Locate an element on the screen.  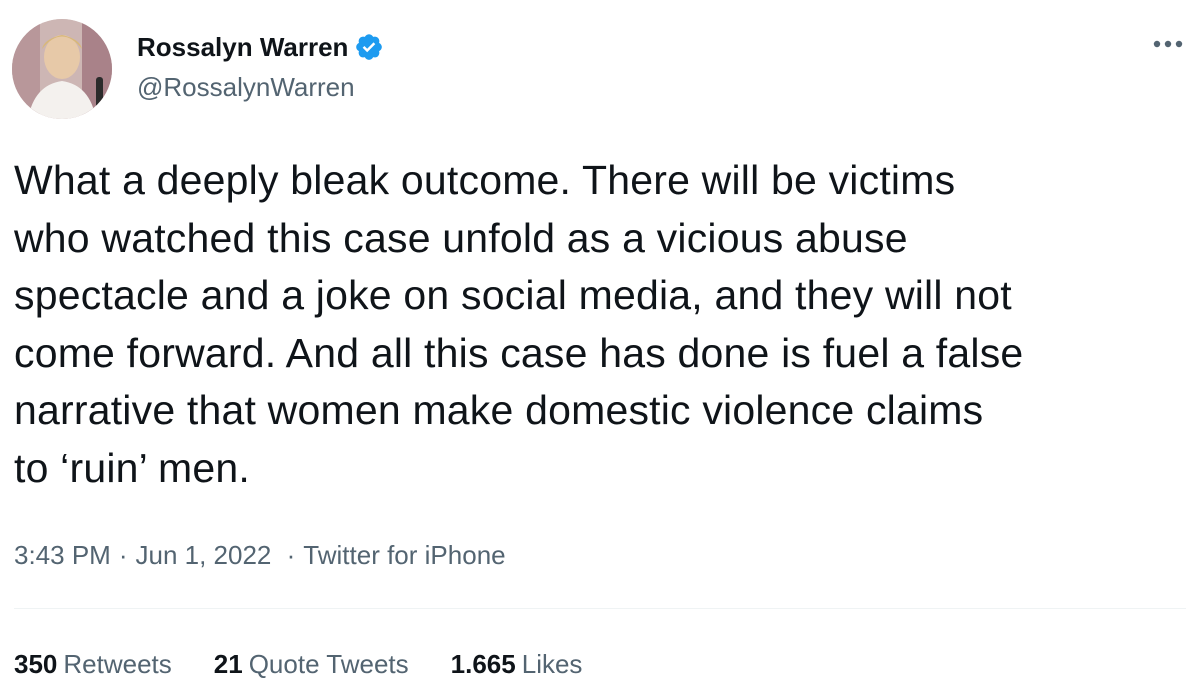
engagement-stats: 350 Retweets 21 Quote Tweets 1.665 Likes is located at coordinates (319, 664).